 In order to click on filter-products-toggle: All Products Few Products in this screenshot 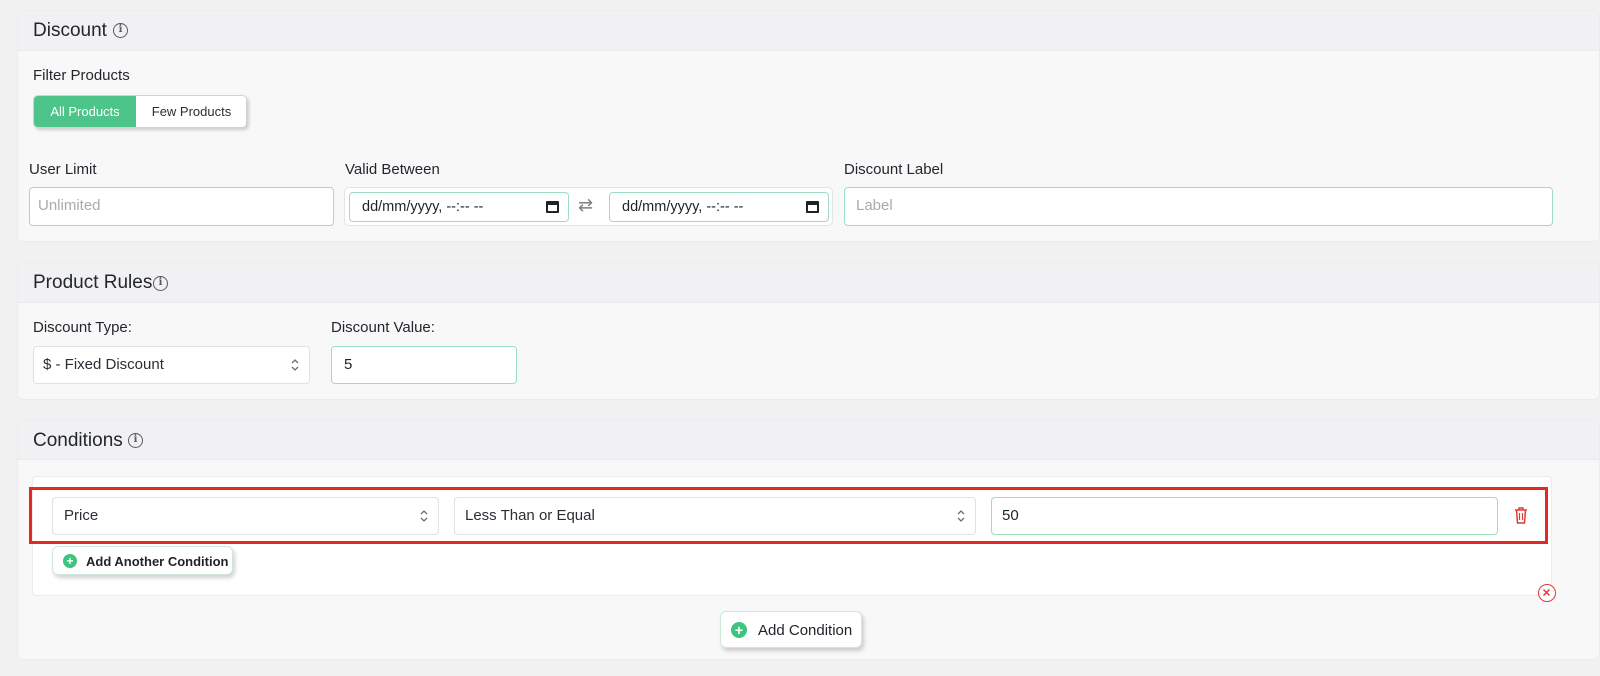, I will do `click(140, 111)`.